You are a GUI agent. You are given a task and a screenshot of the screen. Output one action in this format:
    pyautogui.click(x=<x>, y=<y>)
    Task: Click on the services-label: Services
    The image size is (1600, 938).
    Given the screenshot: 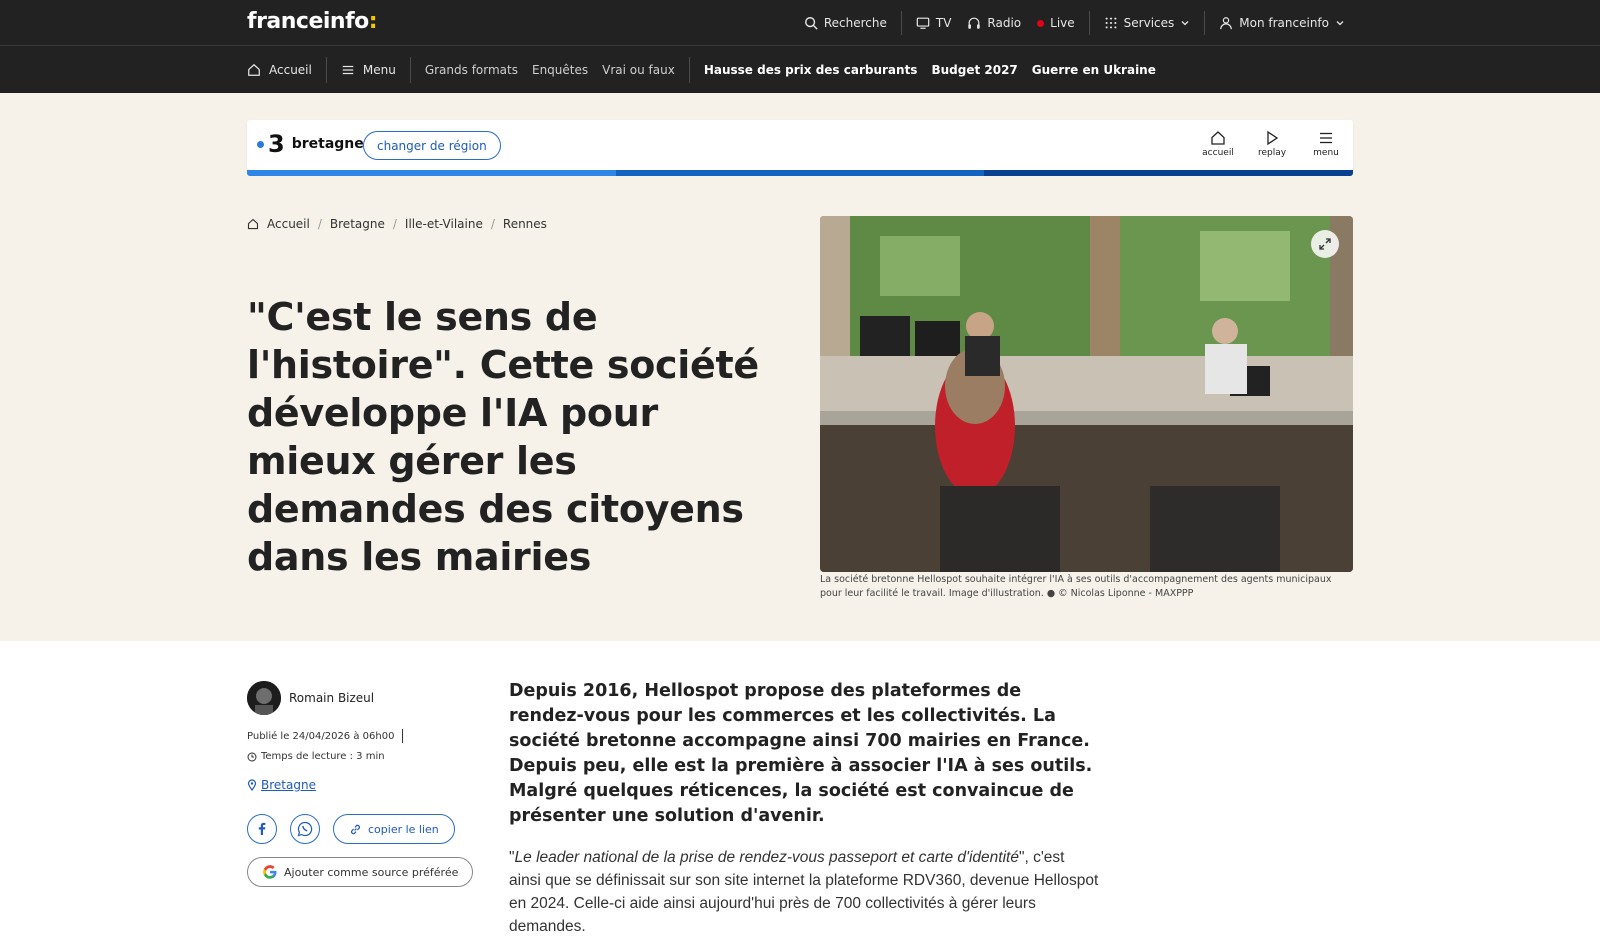 What is the action you would take?
    pyautogui.click(x=1149, y=23)
    